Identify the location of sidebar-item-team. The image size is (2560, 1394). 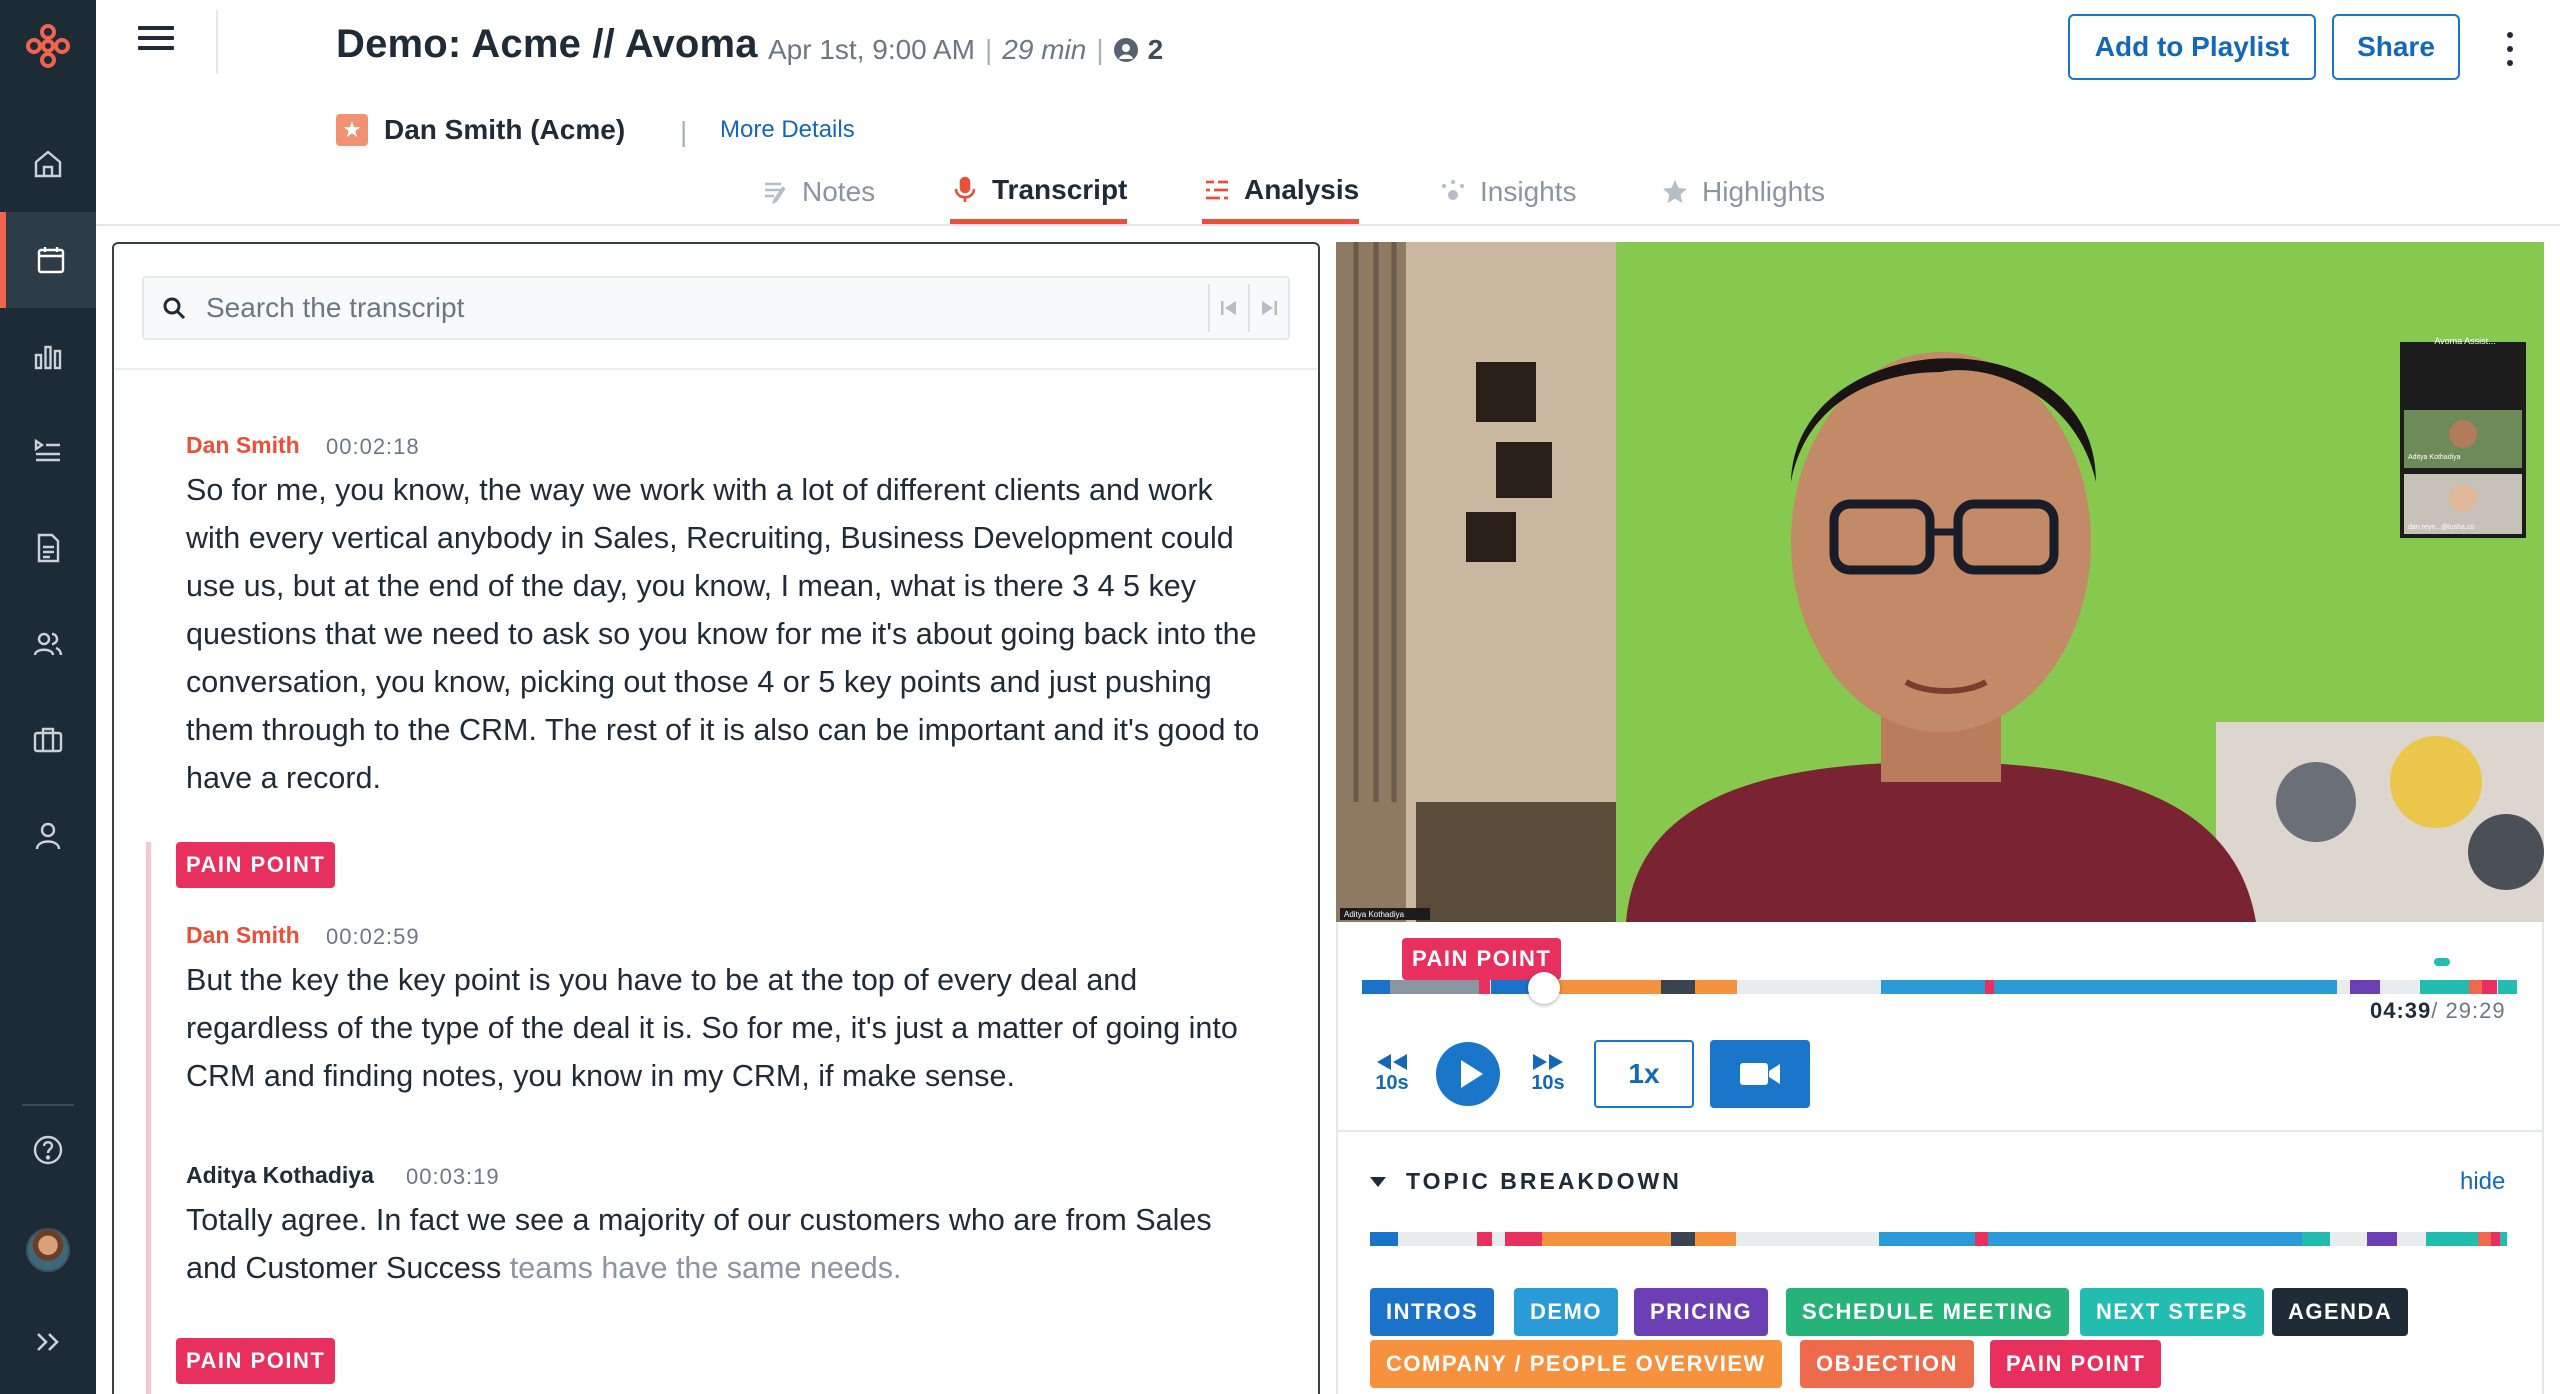
(48, 644).